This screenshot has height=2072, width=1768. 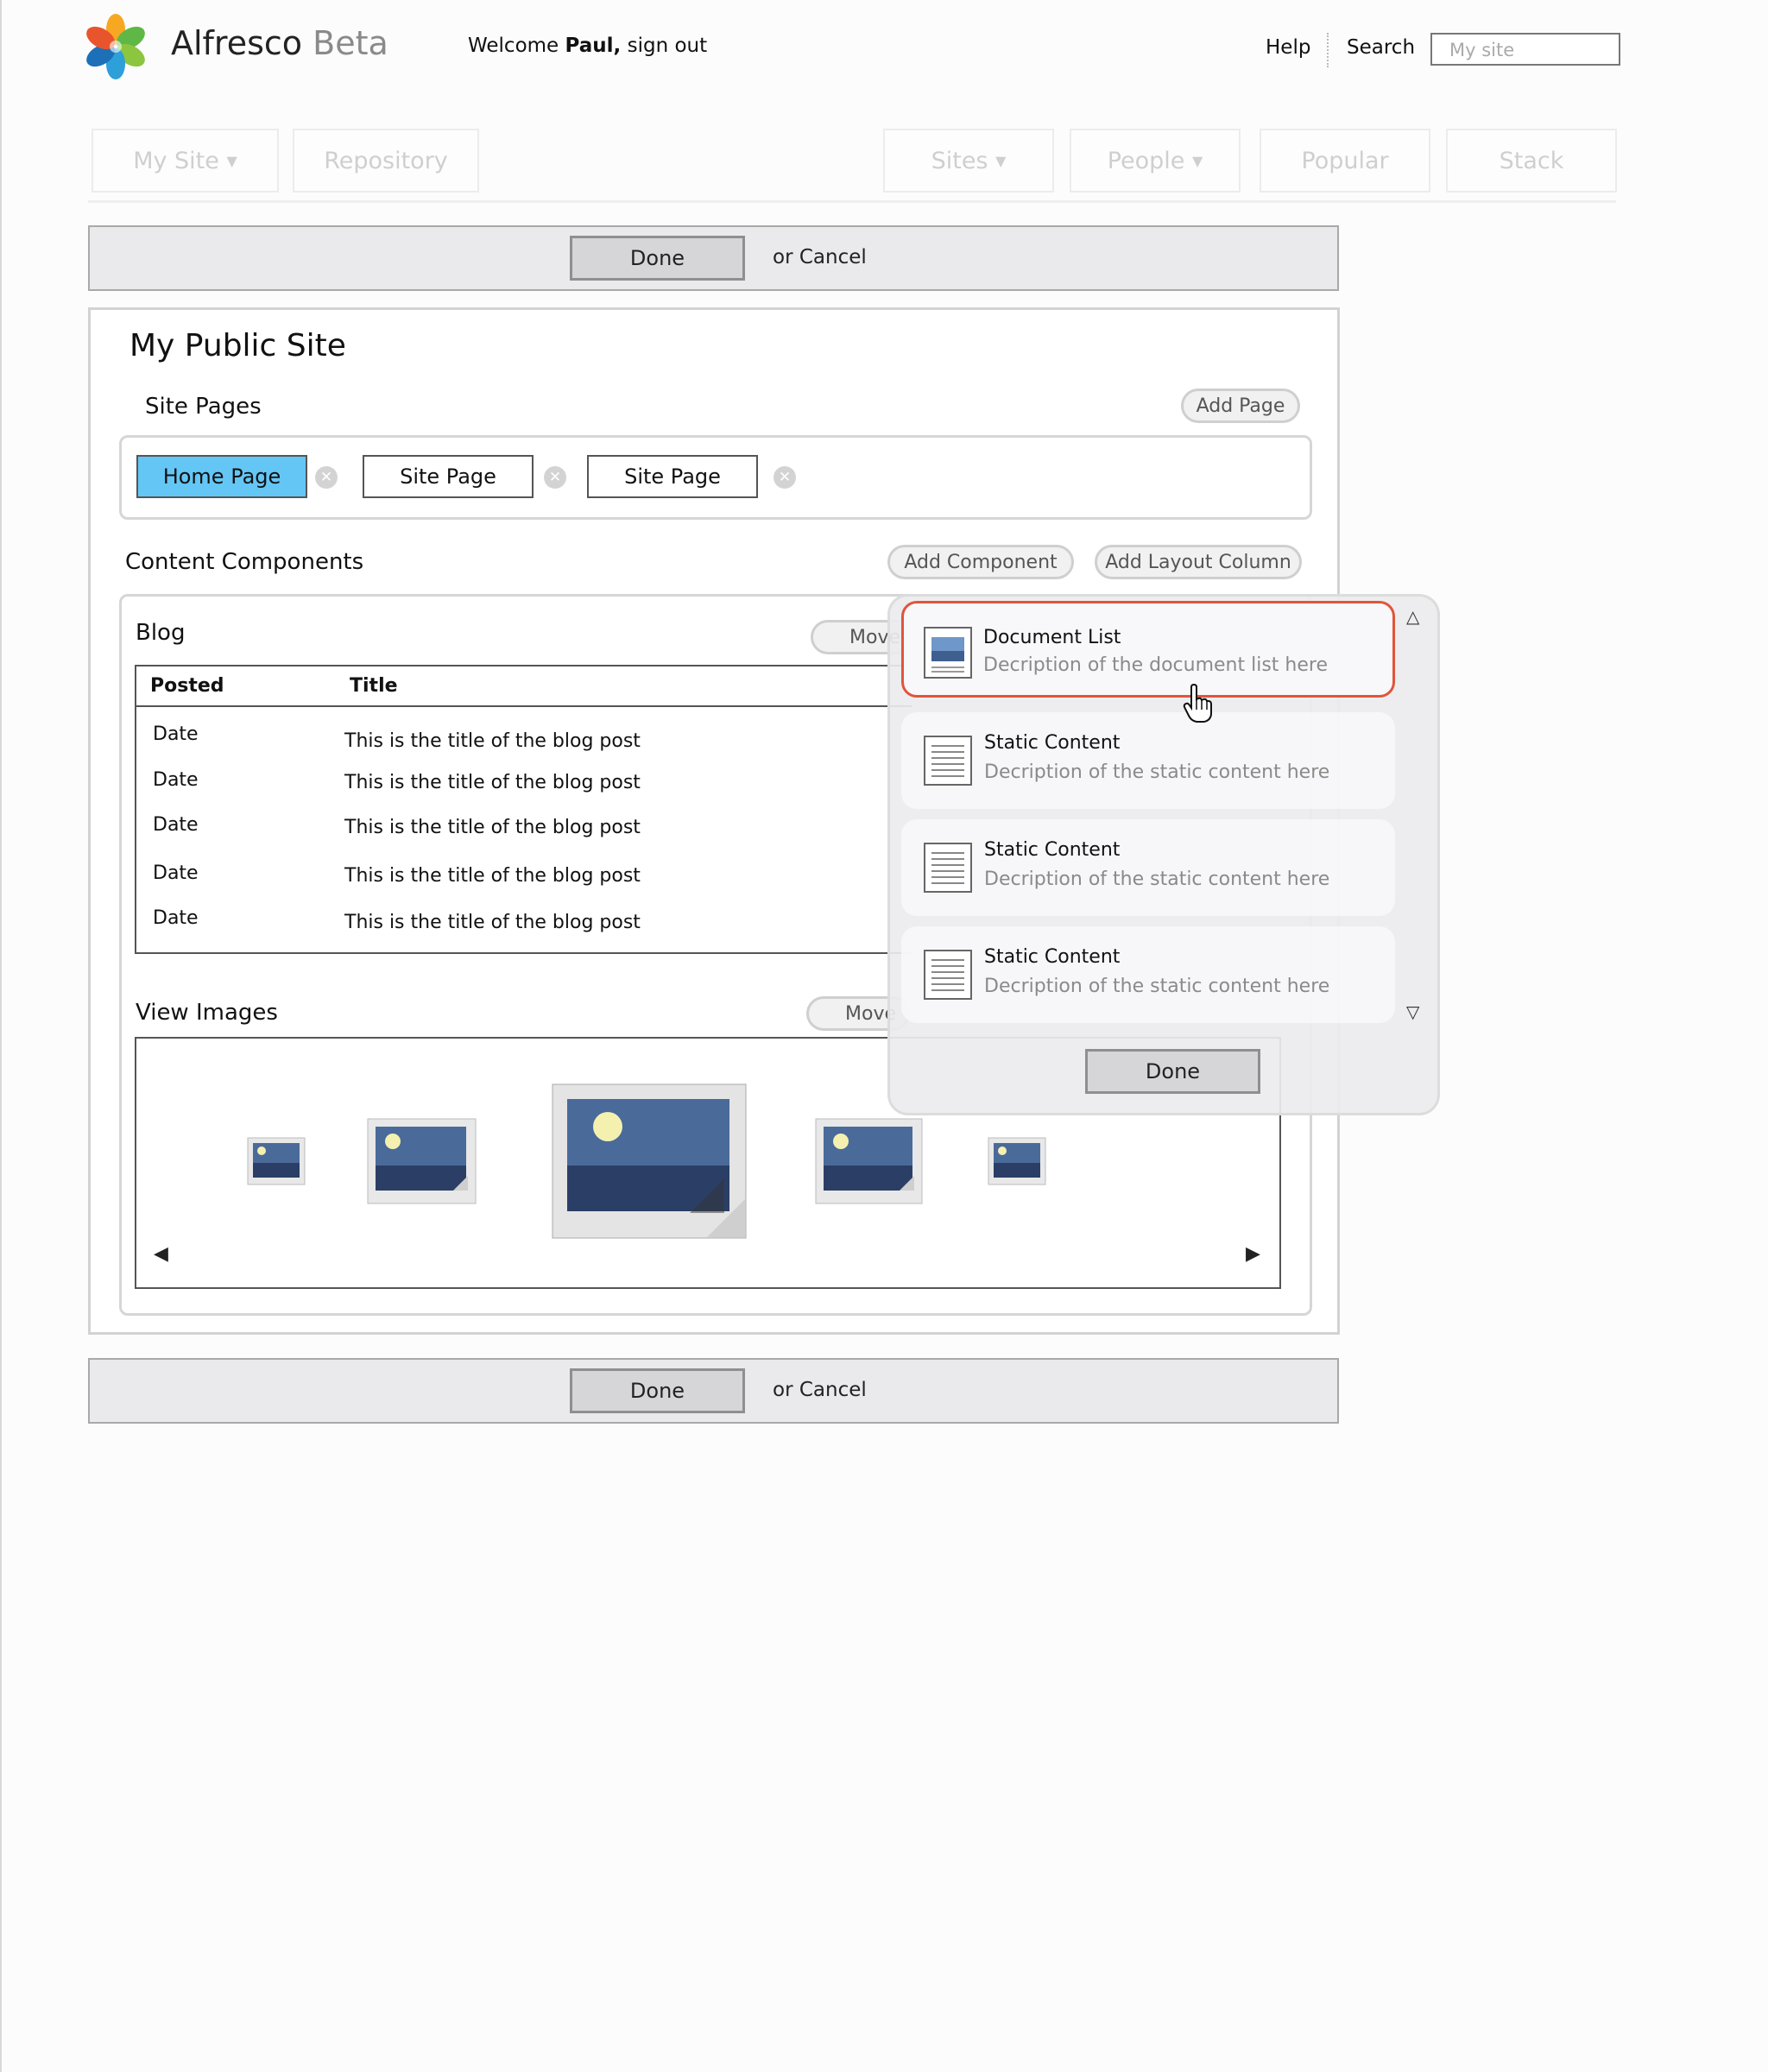 What do you see at coordinates (524, 706) in the screenshot?
I see `table-header-divider` at bounding box center [524, 706].